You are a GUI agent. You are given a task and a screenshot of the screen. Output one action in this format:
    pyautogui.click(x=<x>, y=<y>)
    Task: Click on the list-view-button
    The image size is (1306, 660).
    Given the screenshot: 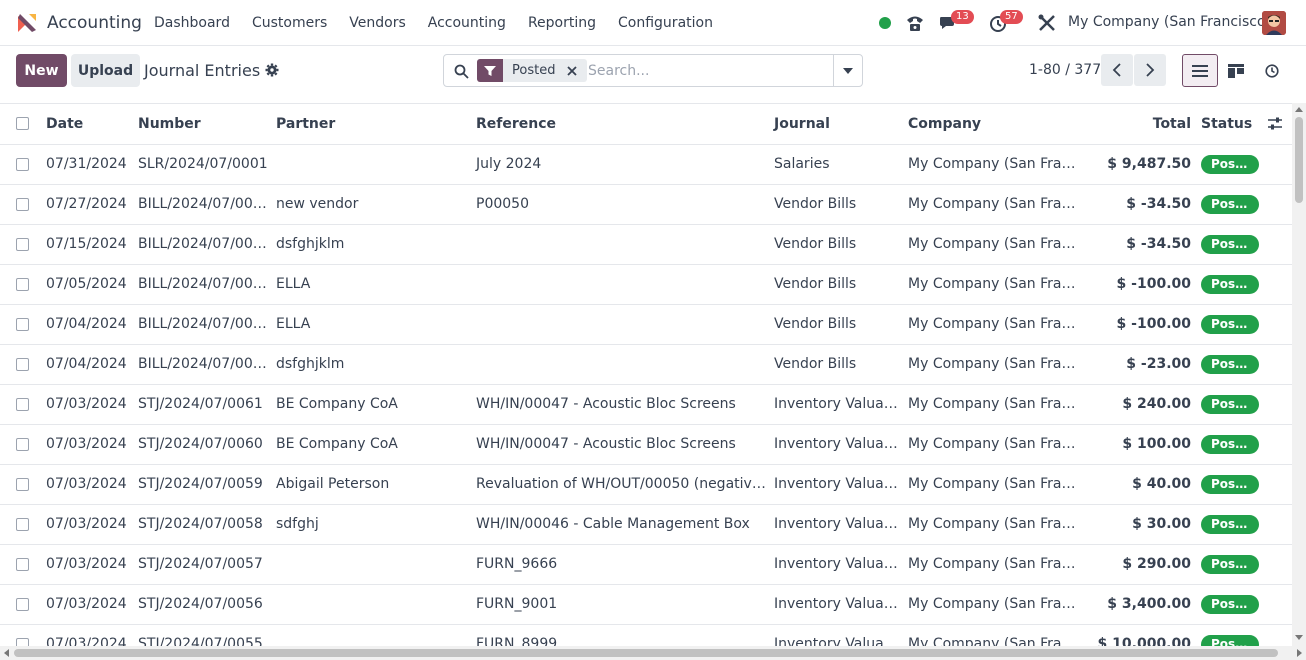 What is the action you would take?
    pyautogui.click(x=1200, y=70)
    